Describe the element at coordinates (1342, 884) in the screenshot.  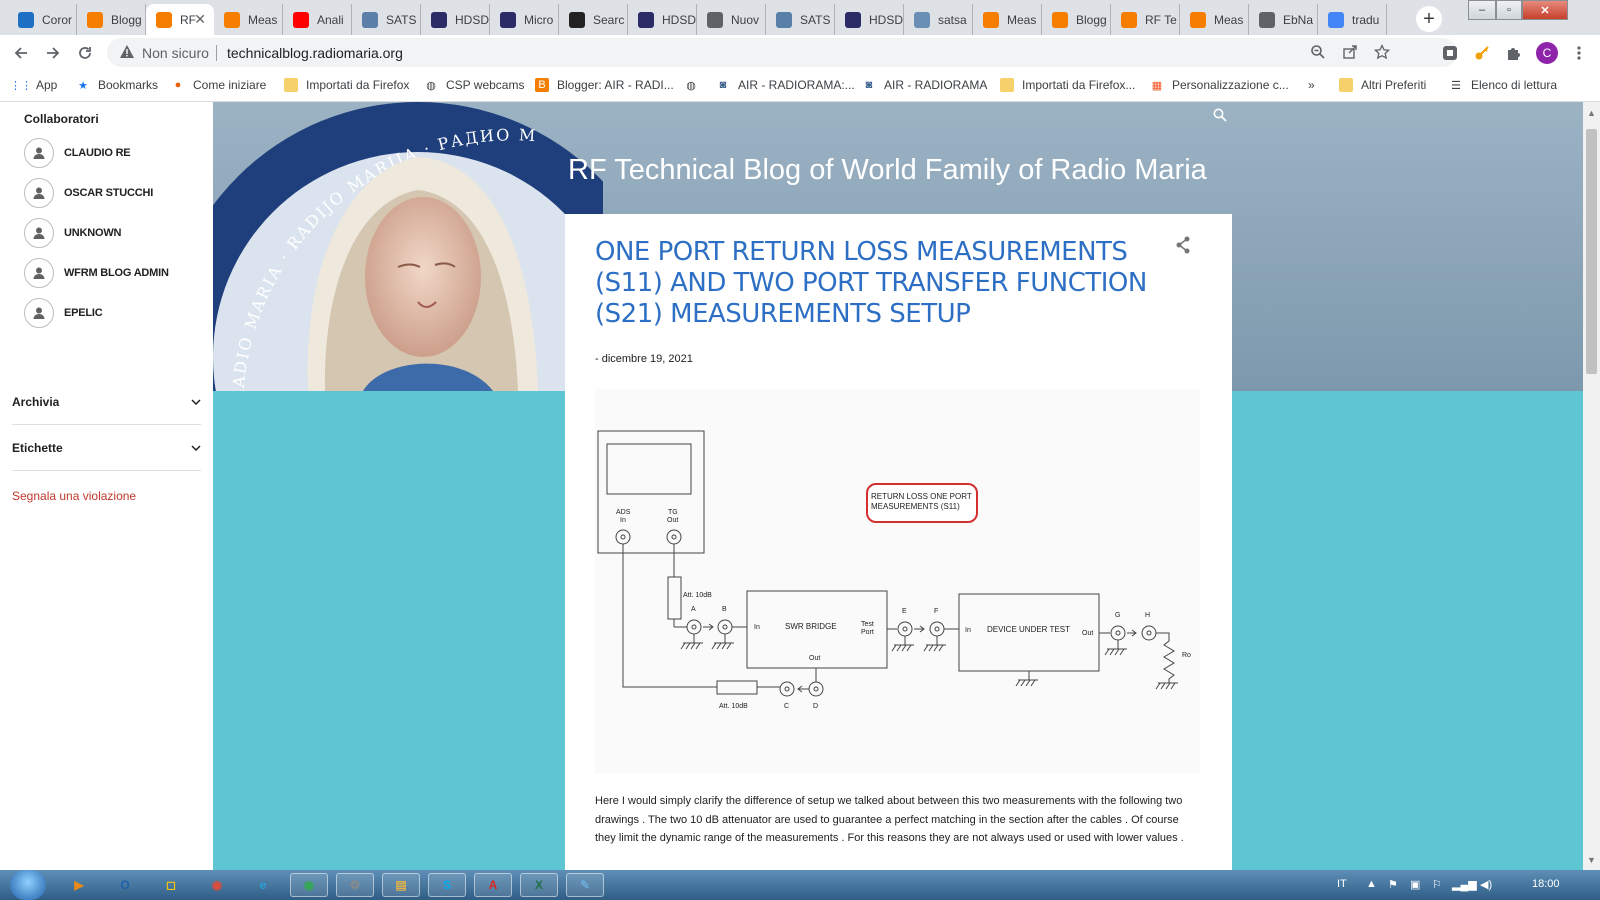
I see `language-indicator: IT` at that location.